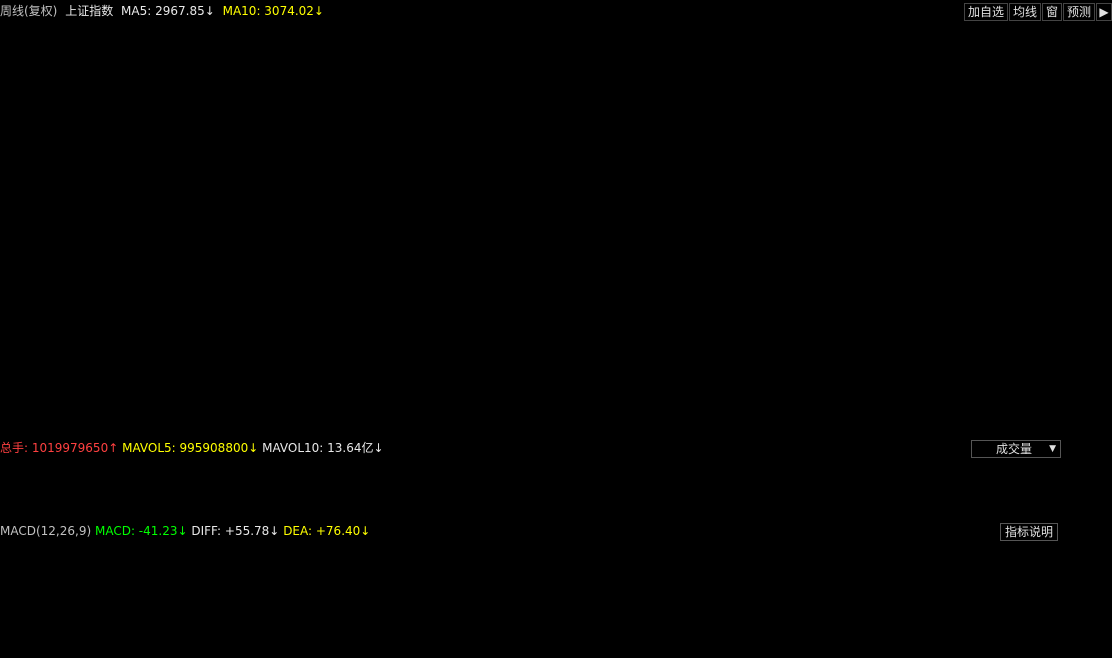 The width and height of the screenshot is (1112, 658). I want to click on forecast-button: 预测, so click(1078, 12).